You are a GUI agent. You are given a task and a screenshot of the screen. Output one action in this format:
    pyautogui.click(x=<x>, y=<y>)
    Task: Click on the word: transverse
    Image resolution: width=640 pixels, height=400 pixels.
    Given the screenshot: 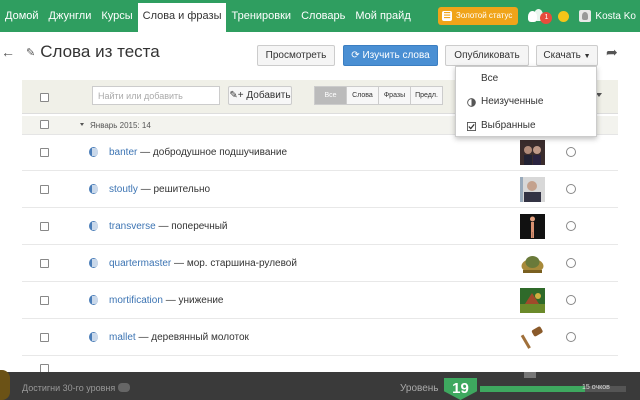 What is the action you would take?
    pyautogui.click(x=132, y=226)
    